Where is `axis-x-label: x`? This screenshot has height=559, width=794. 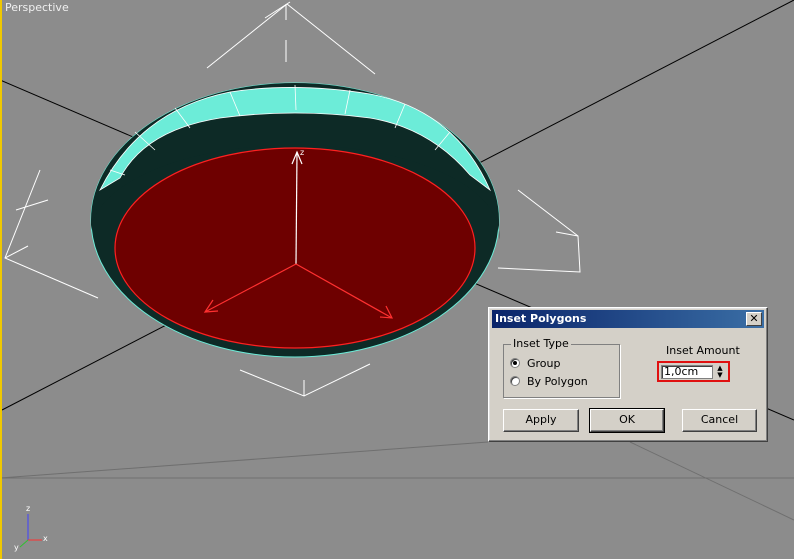 axis-x-label: x is located at coordinates (45, 538).